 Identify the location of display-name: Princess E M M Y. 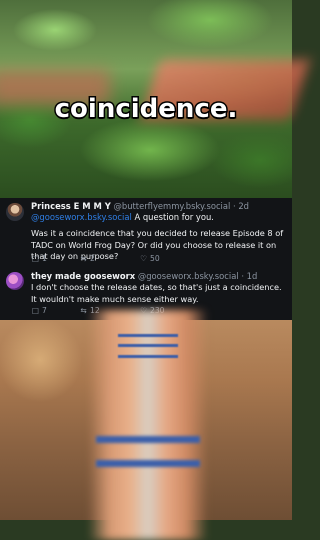
(71, 206).